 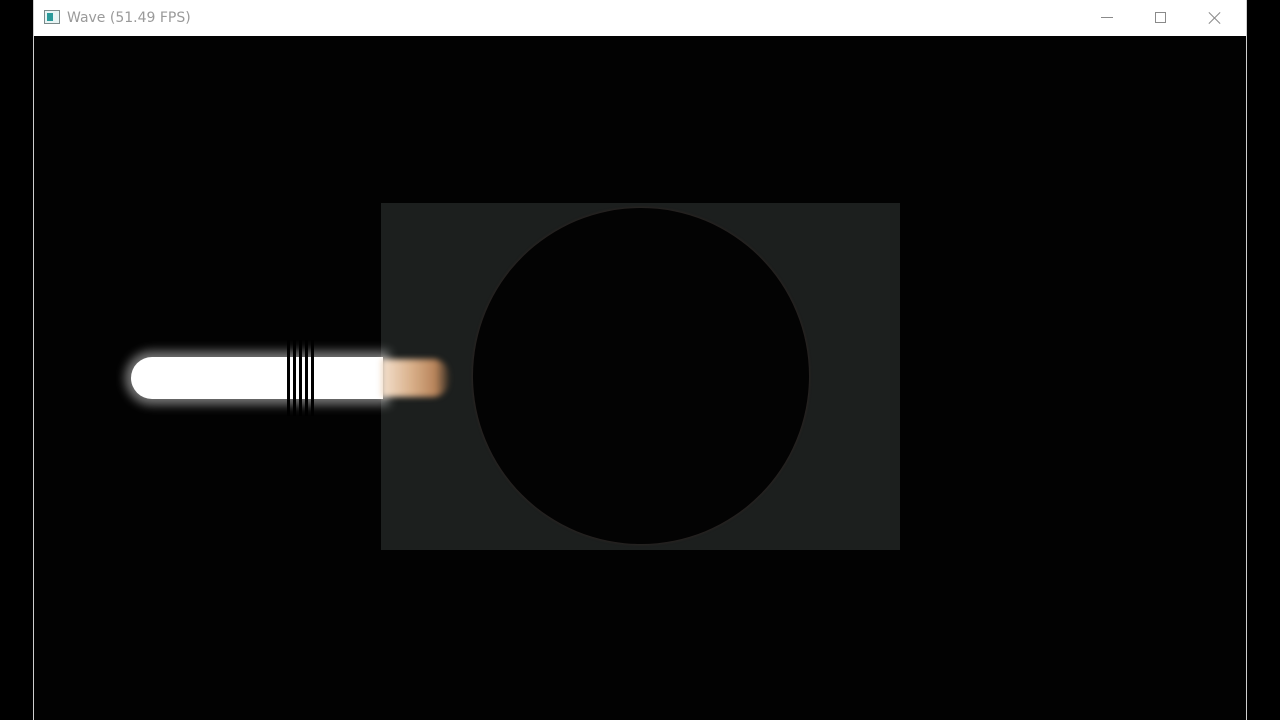 I want to click on lens-circle, so click(x=641, y=376).